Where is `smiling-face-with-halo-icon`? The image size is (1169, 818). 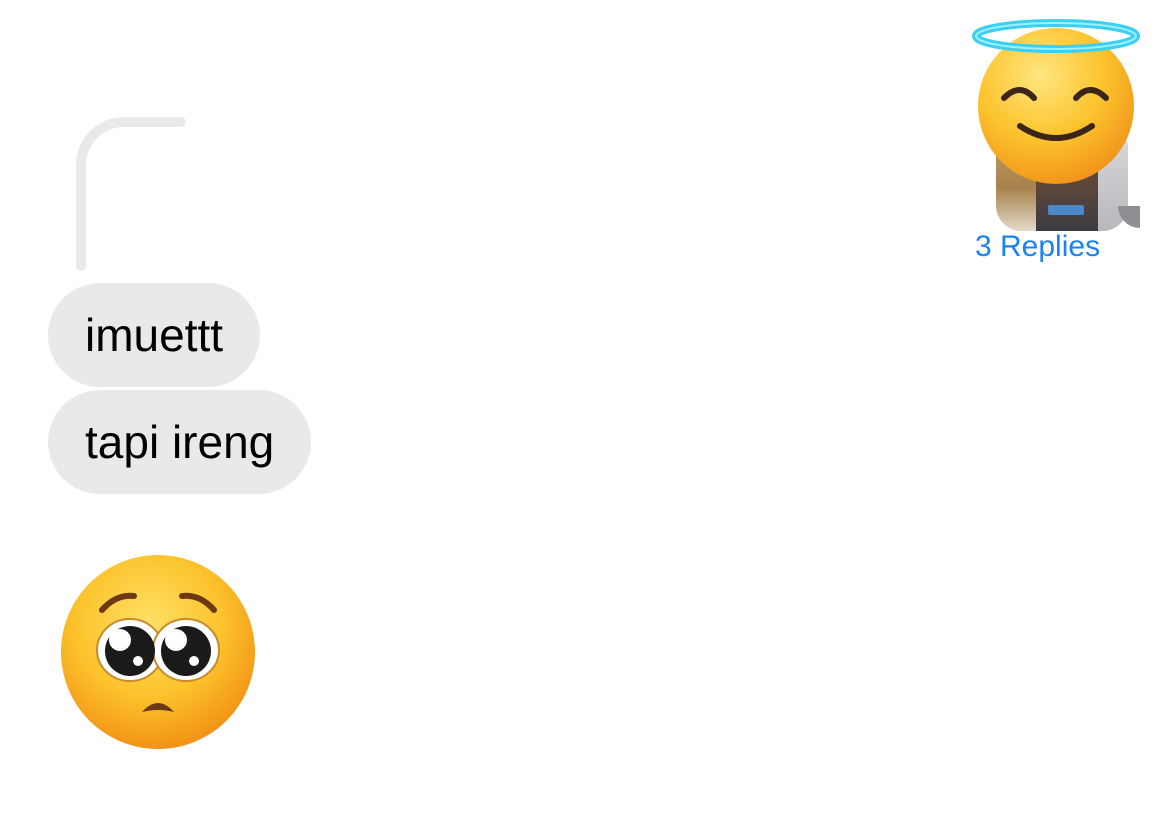
smiling-face-with-halo-icon is located at coordinates (1056, 103).